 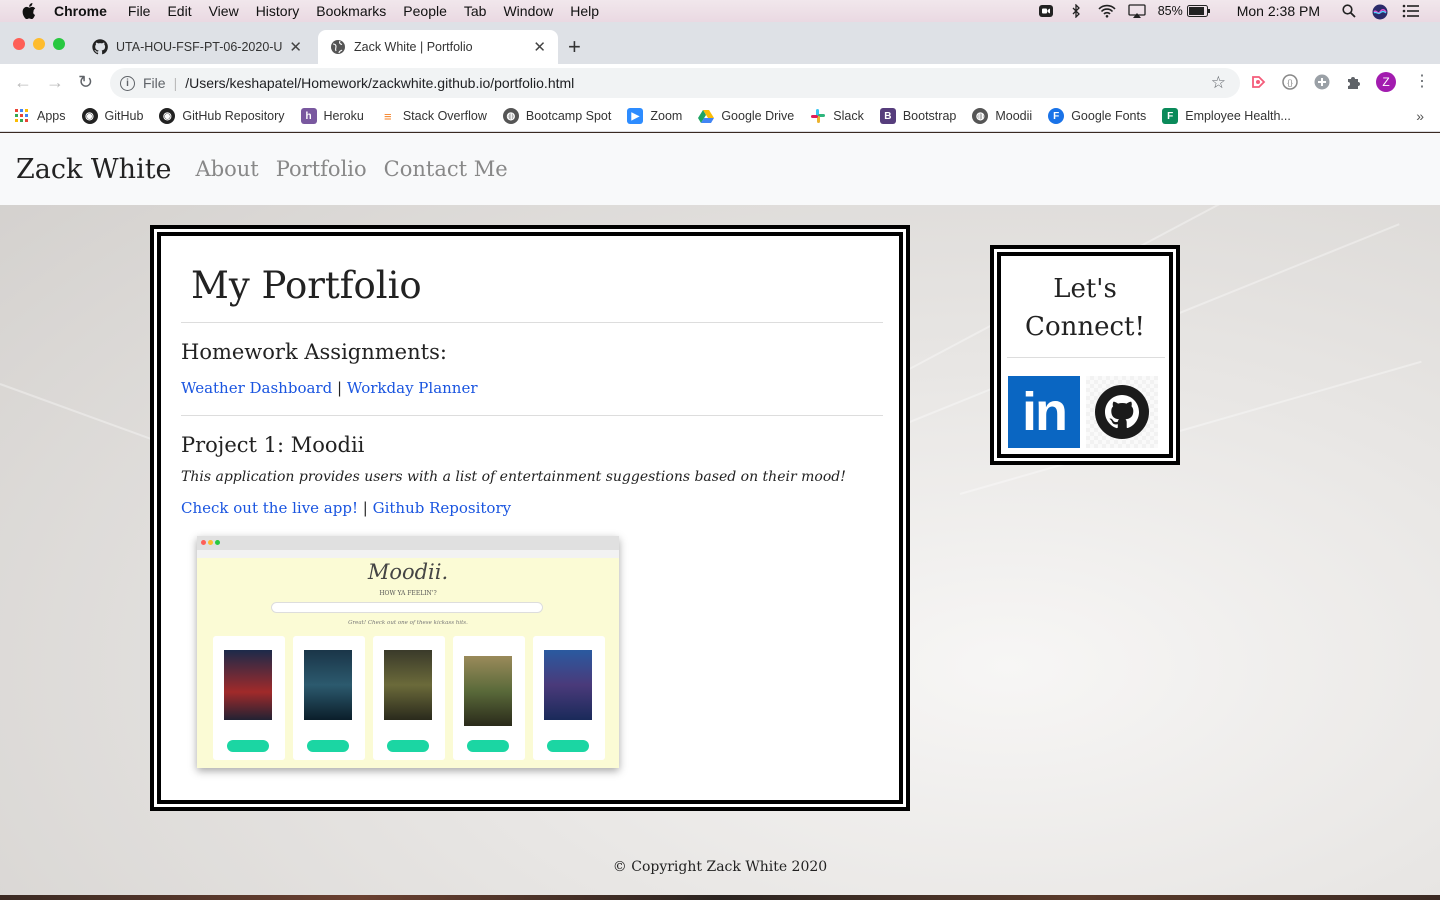 I want to click on weather-dashboard-link: Weather Dashboard, so click(x=256, y=388).